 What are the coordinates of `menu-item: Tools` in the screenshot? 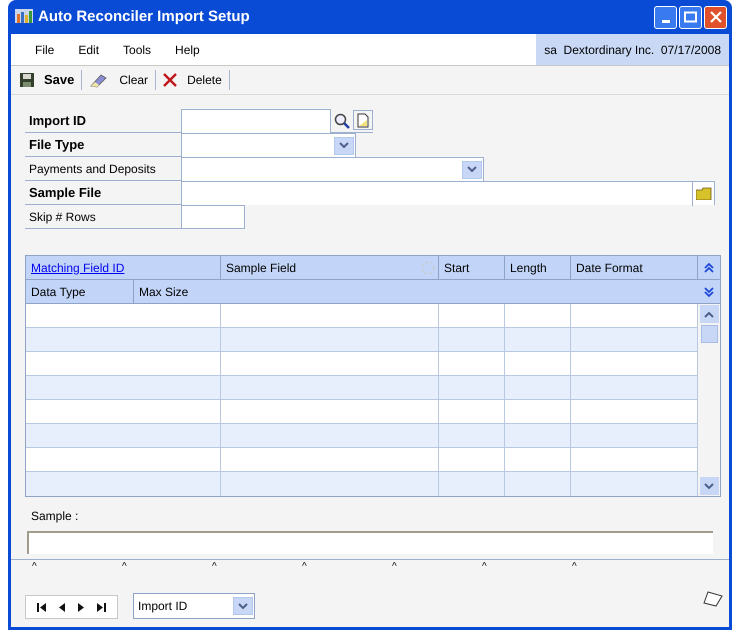 It's located at (137, 49).